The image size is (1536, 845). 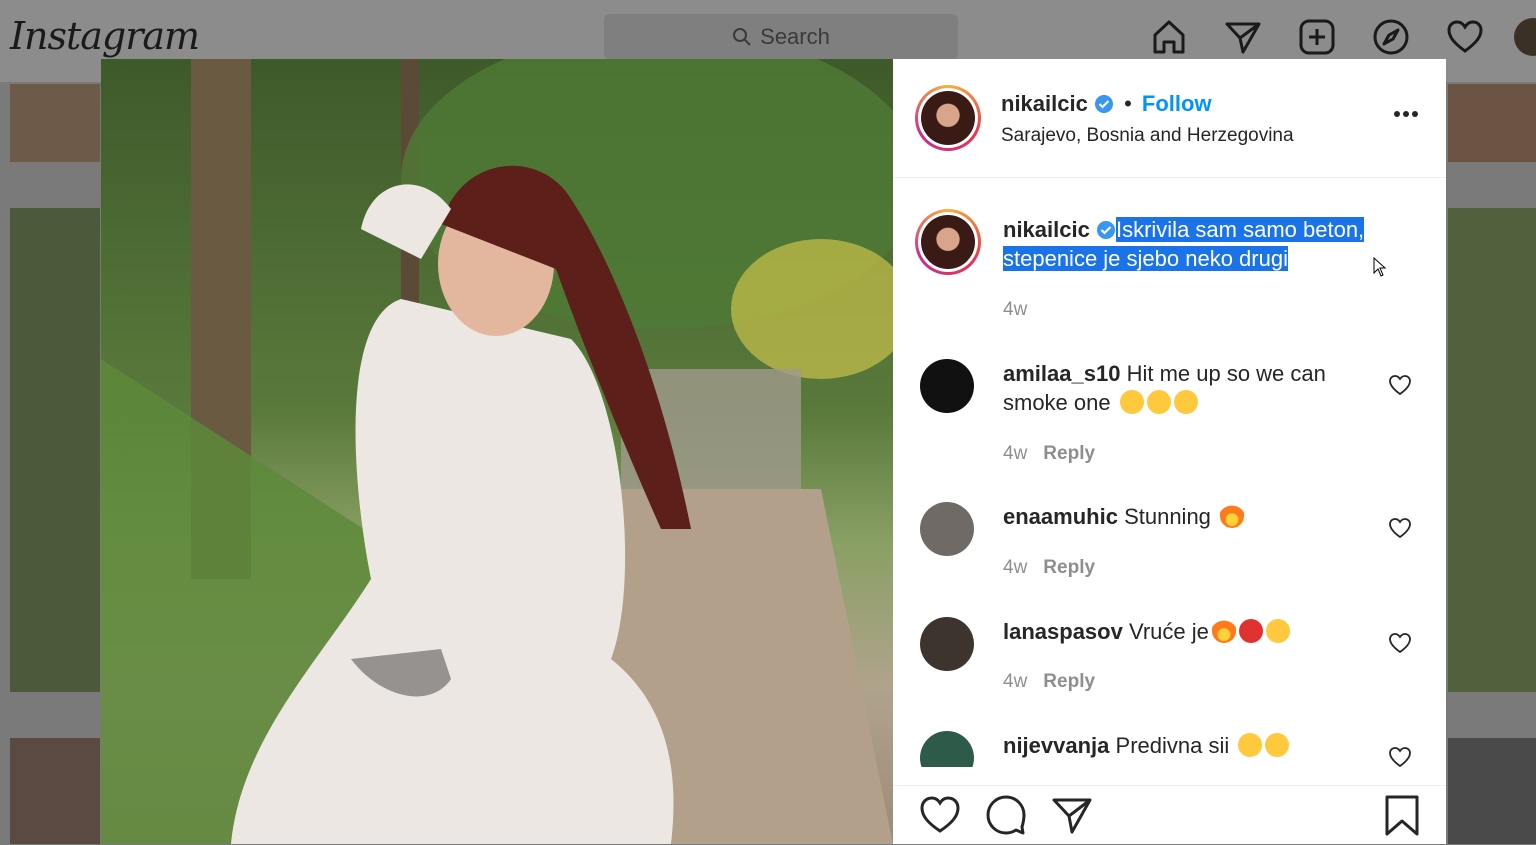 I want to click on caption-username: nikailcic, so click(x=1046, y=229).